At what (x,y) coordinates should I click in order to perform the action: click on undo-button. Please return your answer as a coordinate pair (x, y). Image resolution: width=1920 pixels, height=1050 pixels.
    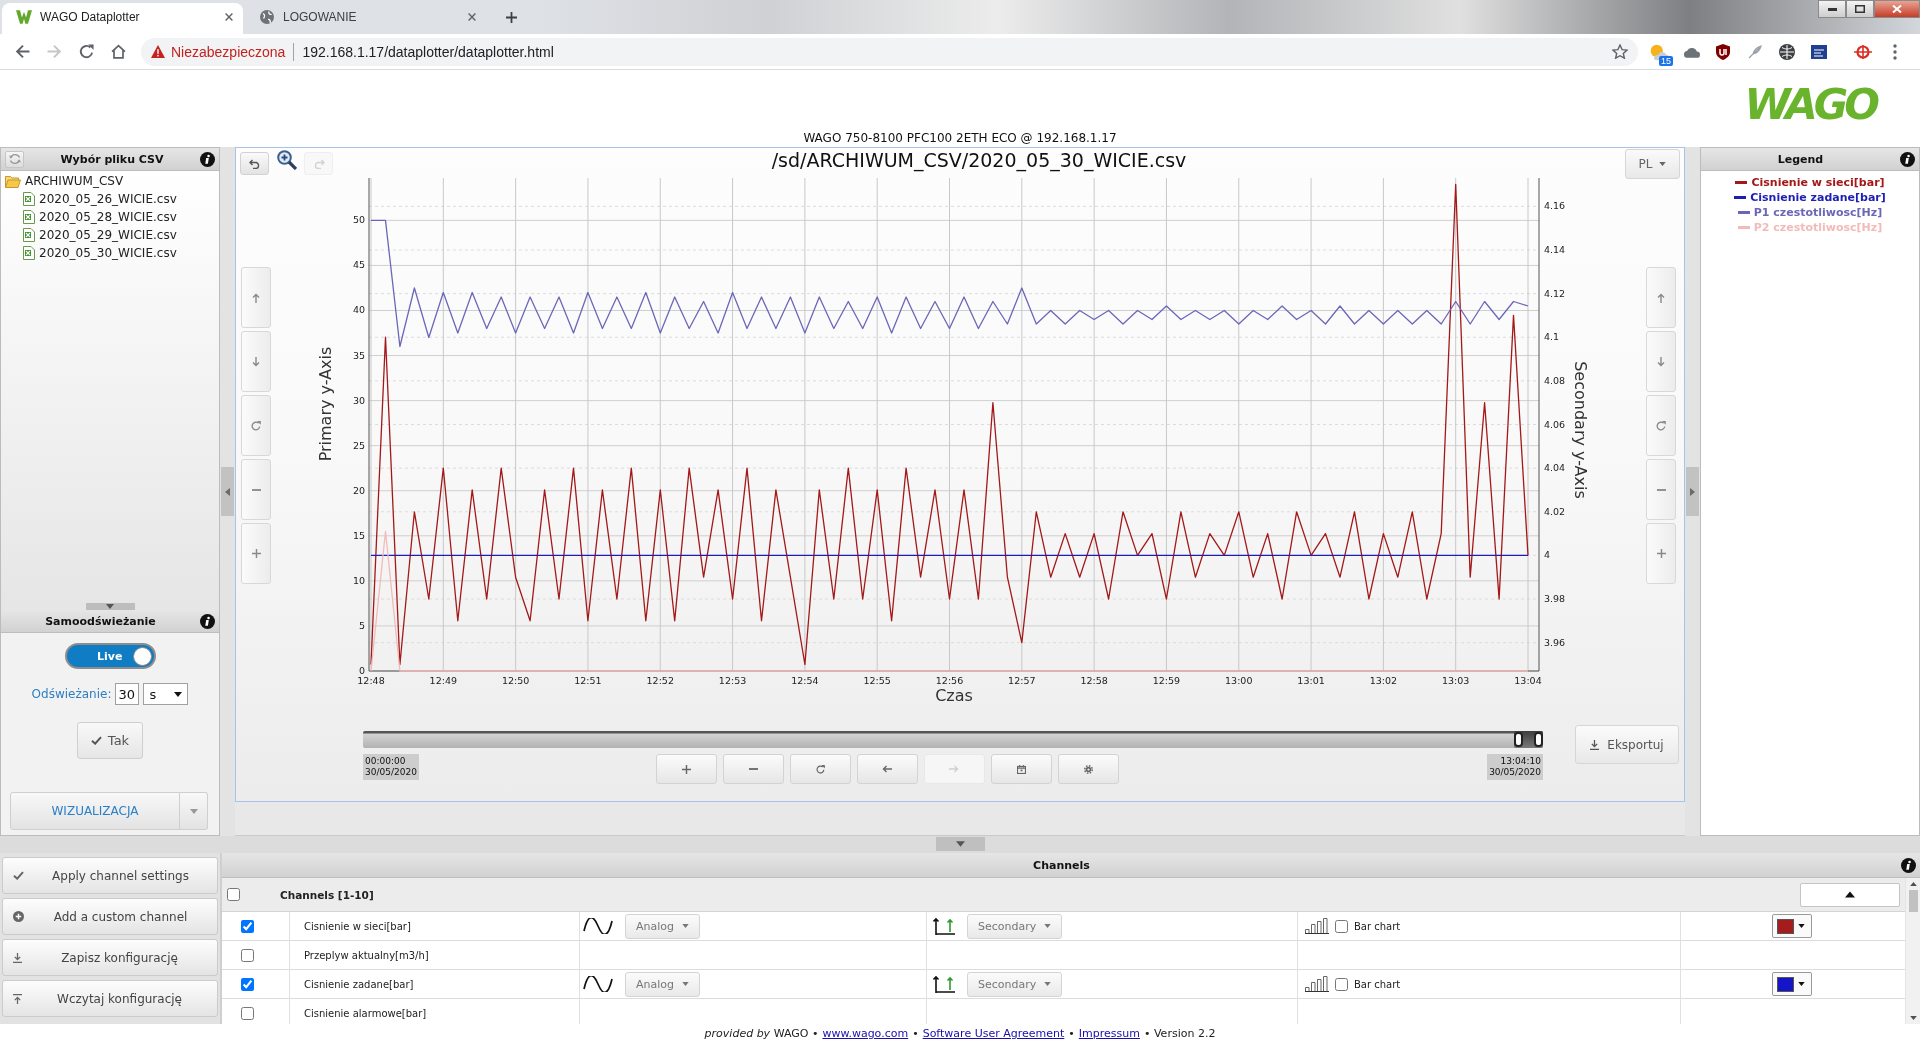
    Looking at the image, I should click on (254, 163).